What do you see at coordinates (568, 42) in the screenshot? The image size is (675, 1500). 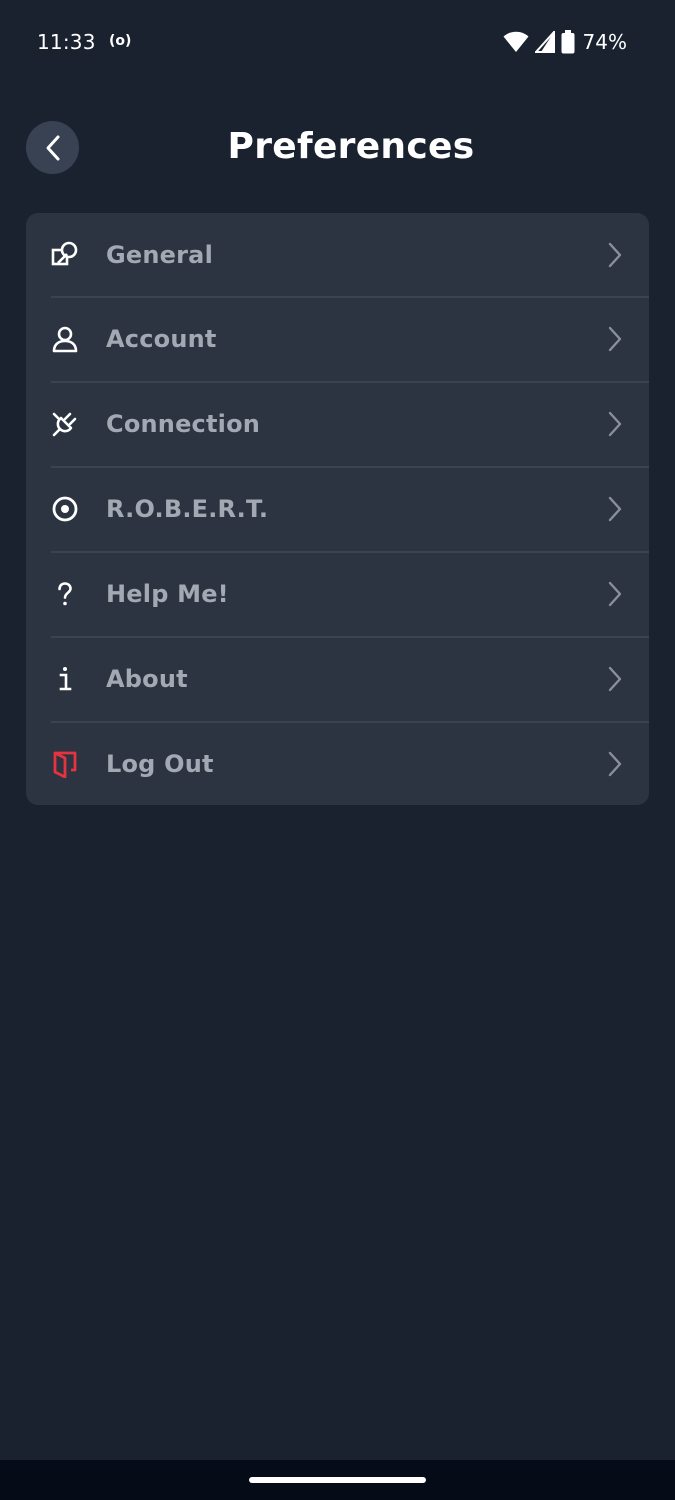 I see `battery-icon` at bounding box center [568, 42].